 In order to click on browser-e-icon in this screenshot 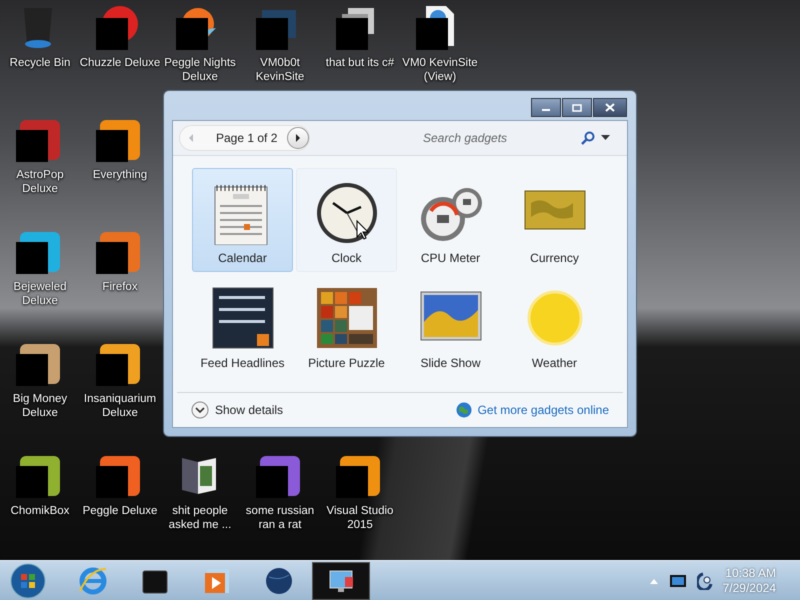, I will do `click(93, 581)`.